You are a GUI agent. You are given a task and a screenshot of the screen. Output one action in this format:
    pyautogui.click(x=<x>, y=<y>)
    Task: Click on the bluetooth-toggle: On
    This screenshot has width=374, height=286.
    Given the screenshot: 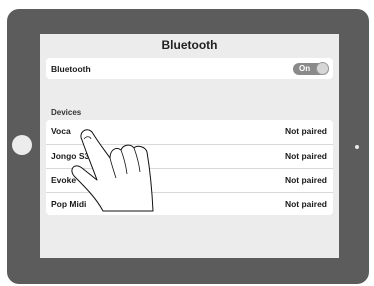 What is the action you would take?
    pyautogui.click(x=311, y=68)
    